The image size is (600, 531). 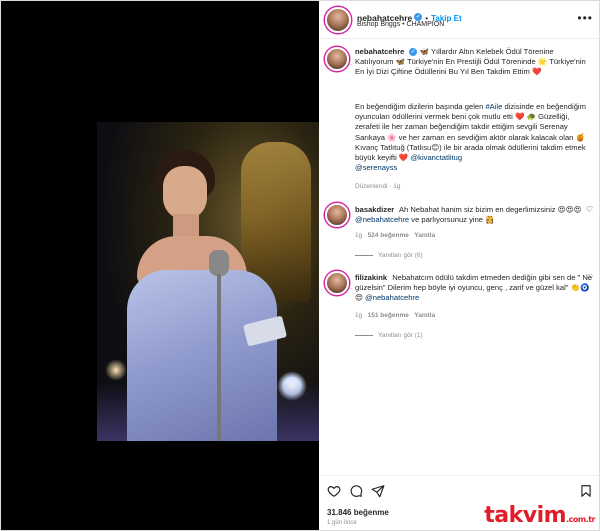 I want to click on caption-username: nebahatcehre, so click(x=379, y=51).